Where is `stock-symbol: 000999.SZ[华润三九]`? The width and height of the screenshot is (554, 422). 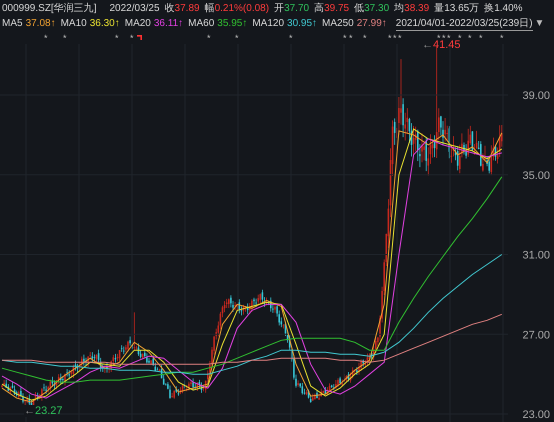 stock-symbol: 000999.SZ[华润三九] is located at coordinates (49, 9).